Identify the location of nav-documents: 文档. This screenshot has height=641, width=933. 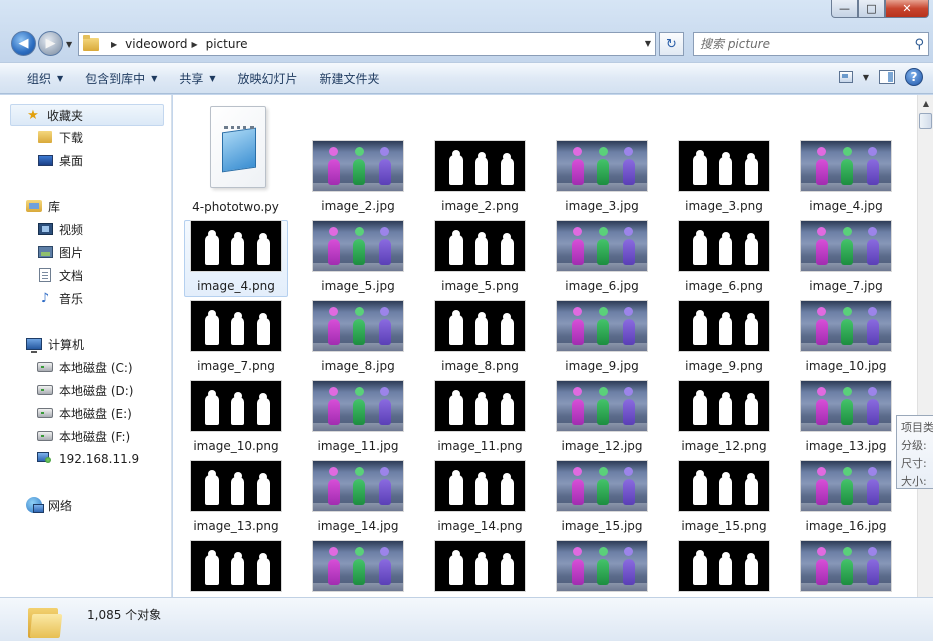
(60, 275).